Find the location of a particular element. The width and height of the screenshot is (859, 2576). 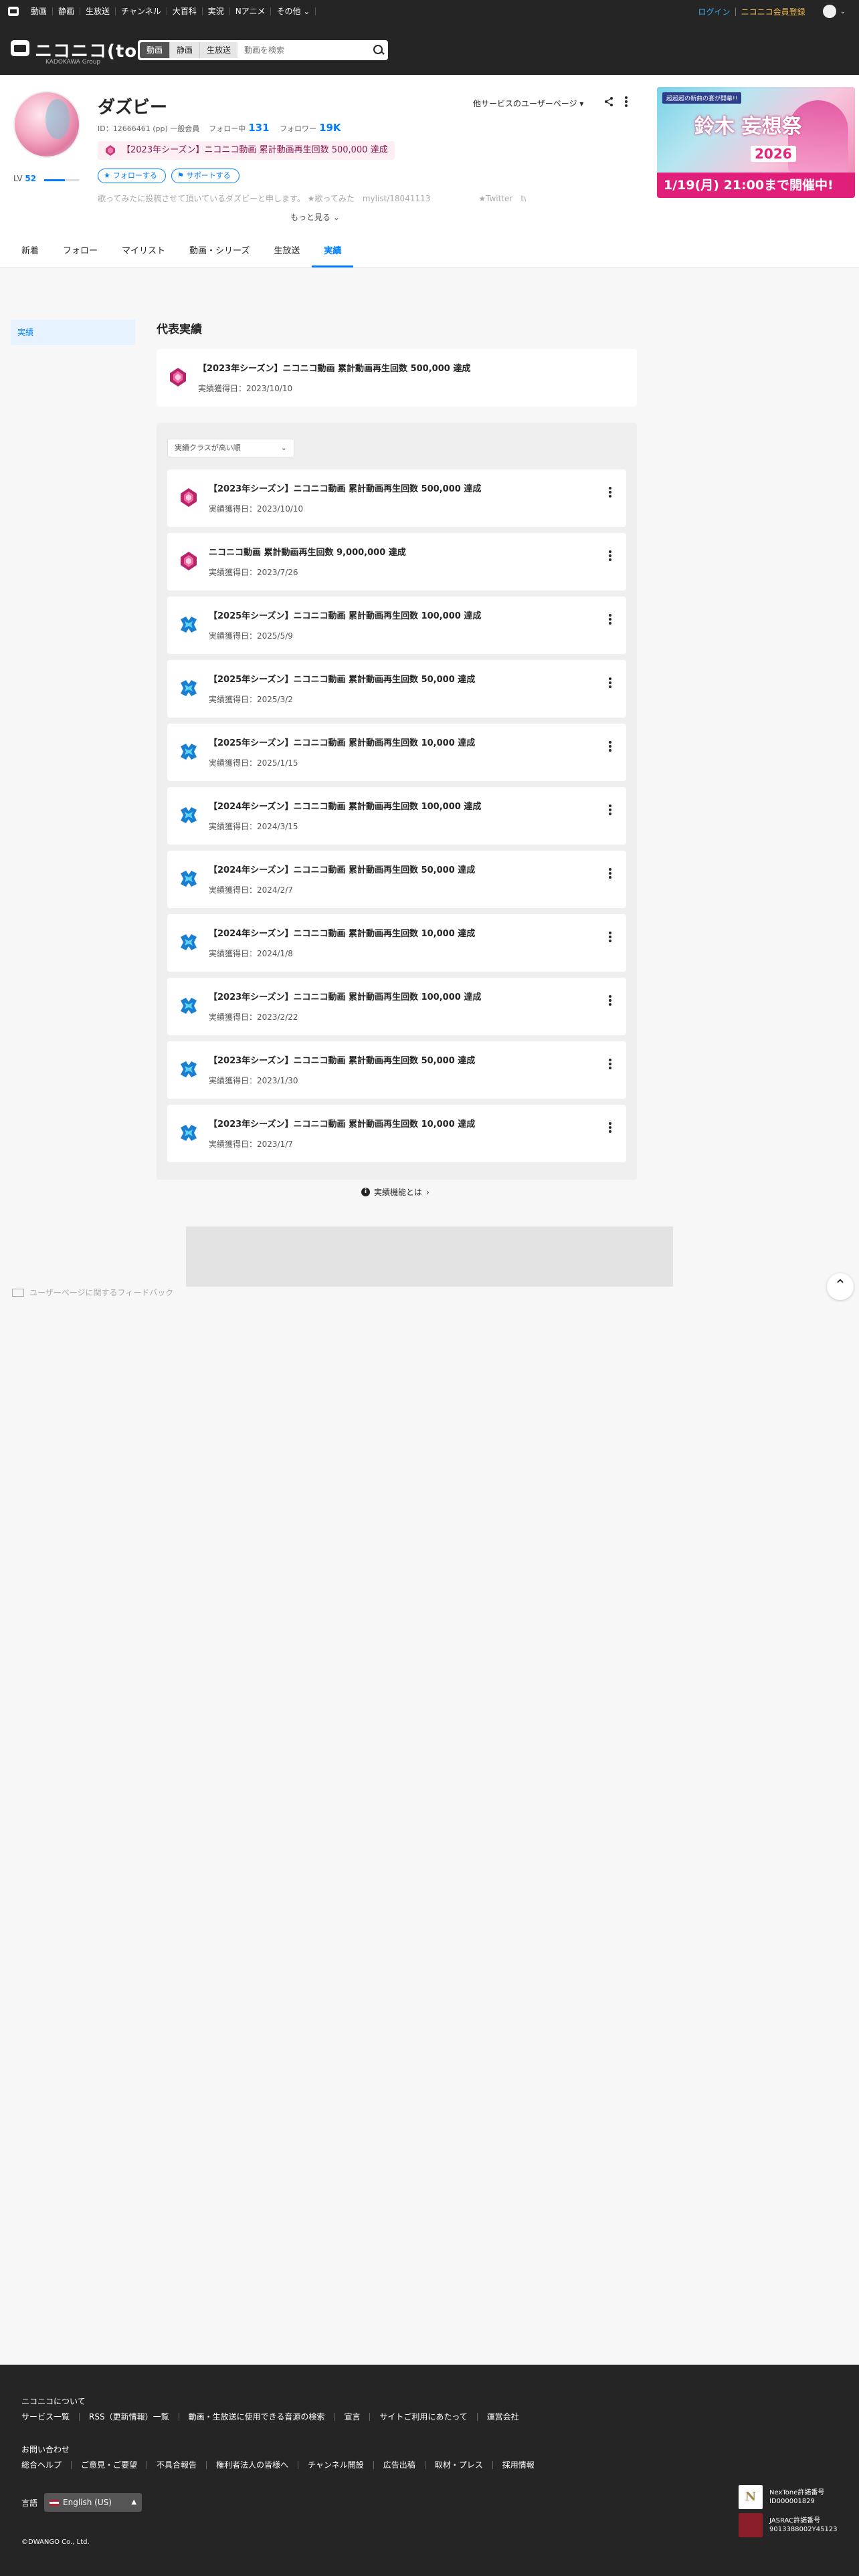

tab-follow: フォロー is located at coordinates (80, 252).